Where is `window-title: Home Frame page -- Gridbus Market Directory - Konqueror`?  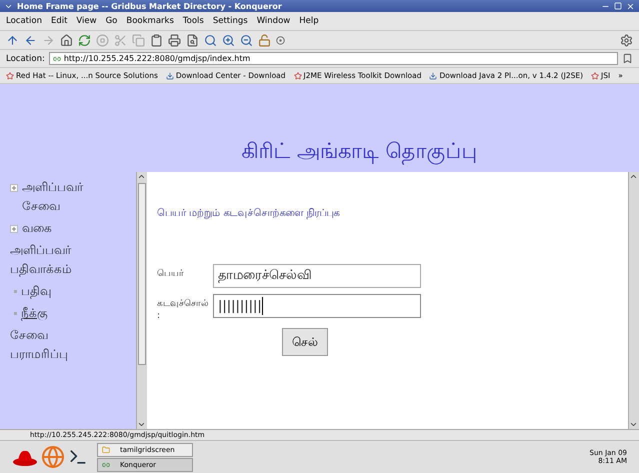
window-title: Home Frame page -- Gridbus Market Directory - Konqueror is located at coordinates (150, 6).